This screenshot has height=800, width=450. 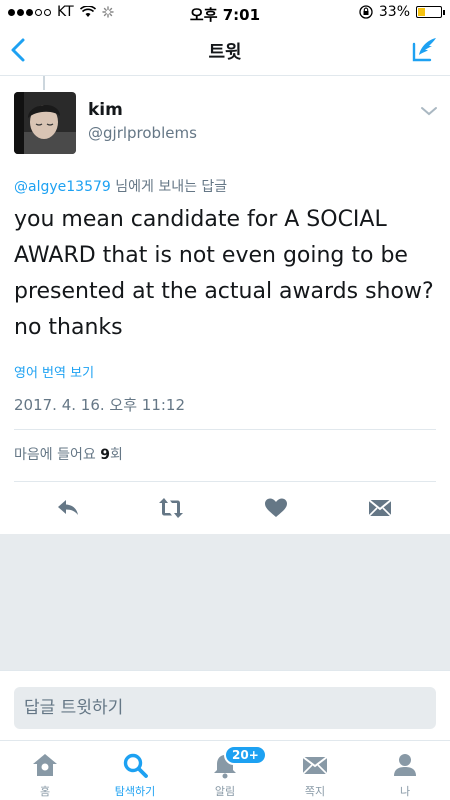 I want to click on user-name: kim, so click(x=105, y=110).